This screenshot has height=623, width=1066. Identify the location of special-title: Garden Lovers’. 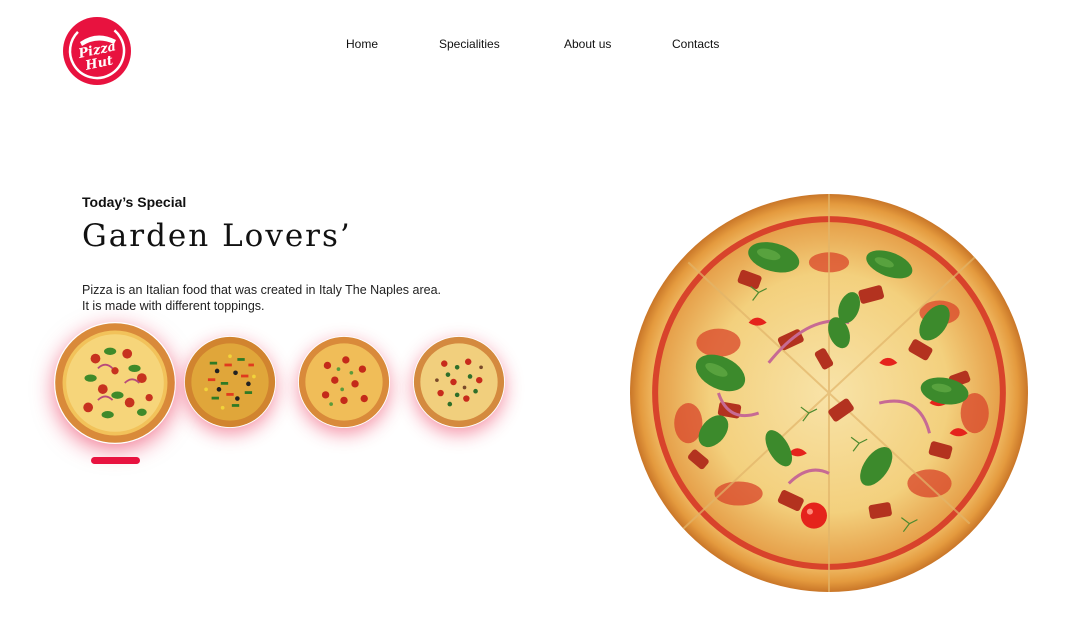
(217, 236).